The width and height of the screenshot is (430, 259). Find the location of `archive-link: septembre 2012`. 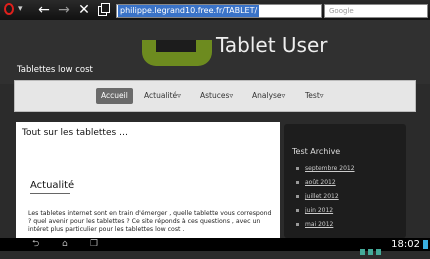

archive-link: septembre 2012 is located at coordinates (330, 168).